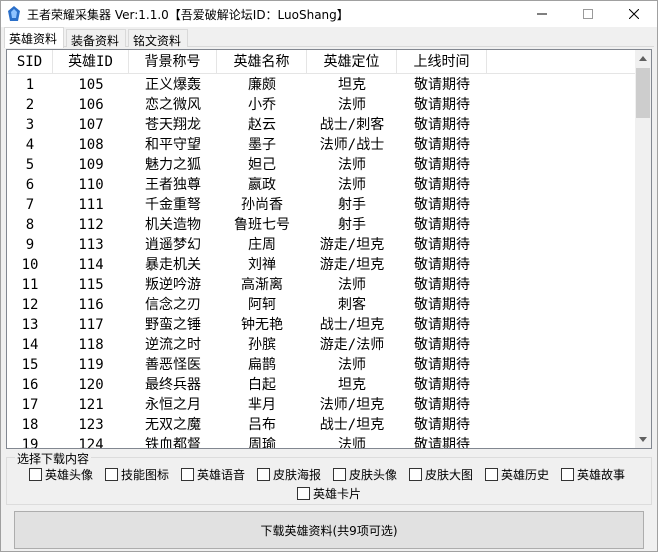 The image size is (658, 552). What do you see at coordinates (352, 405) in the screenshot?
I see `cell-role: 法师/坦克` at bounding box center [352, 405].